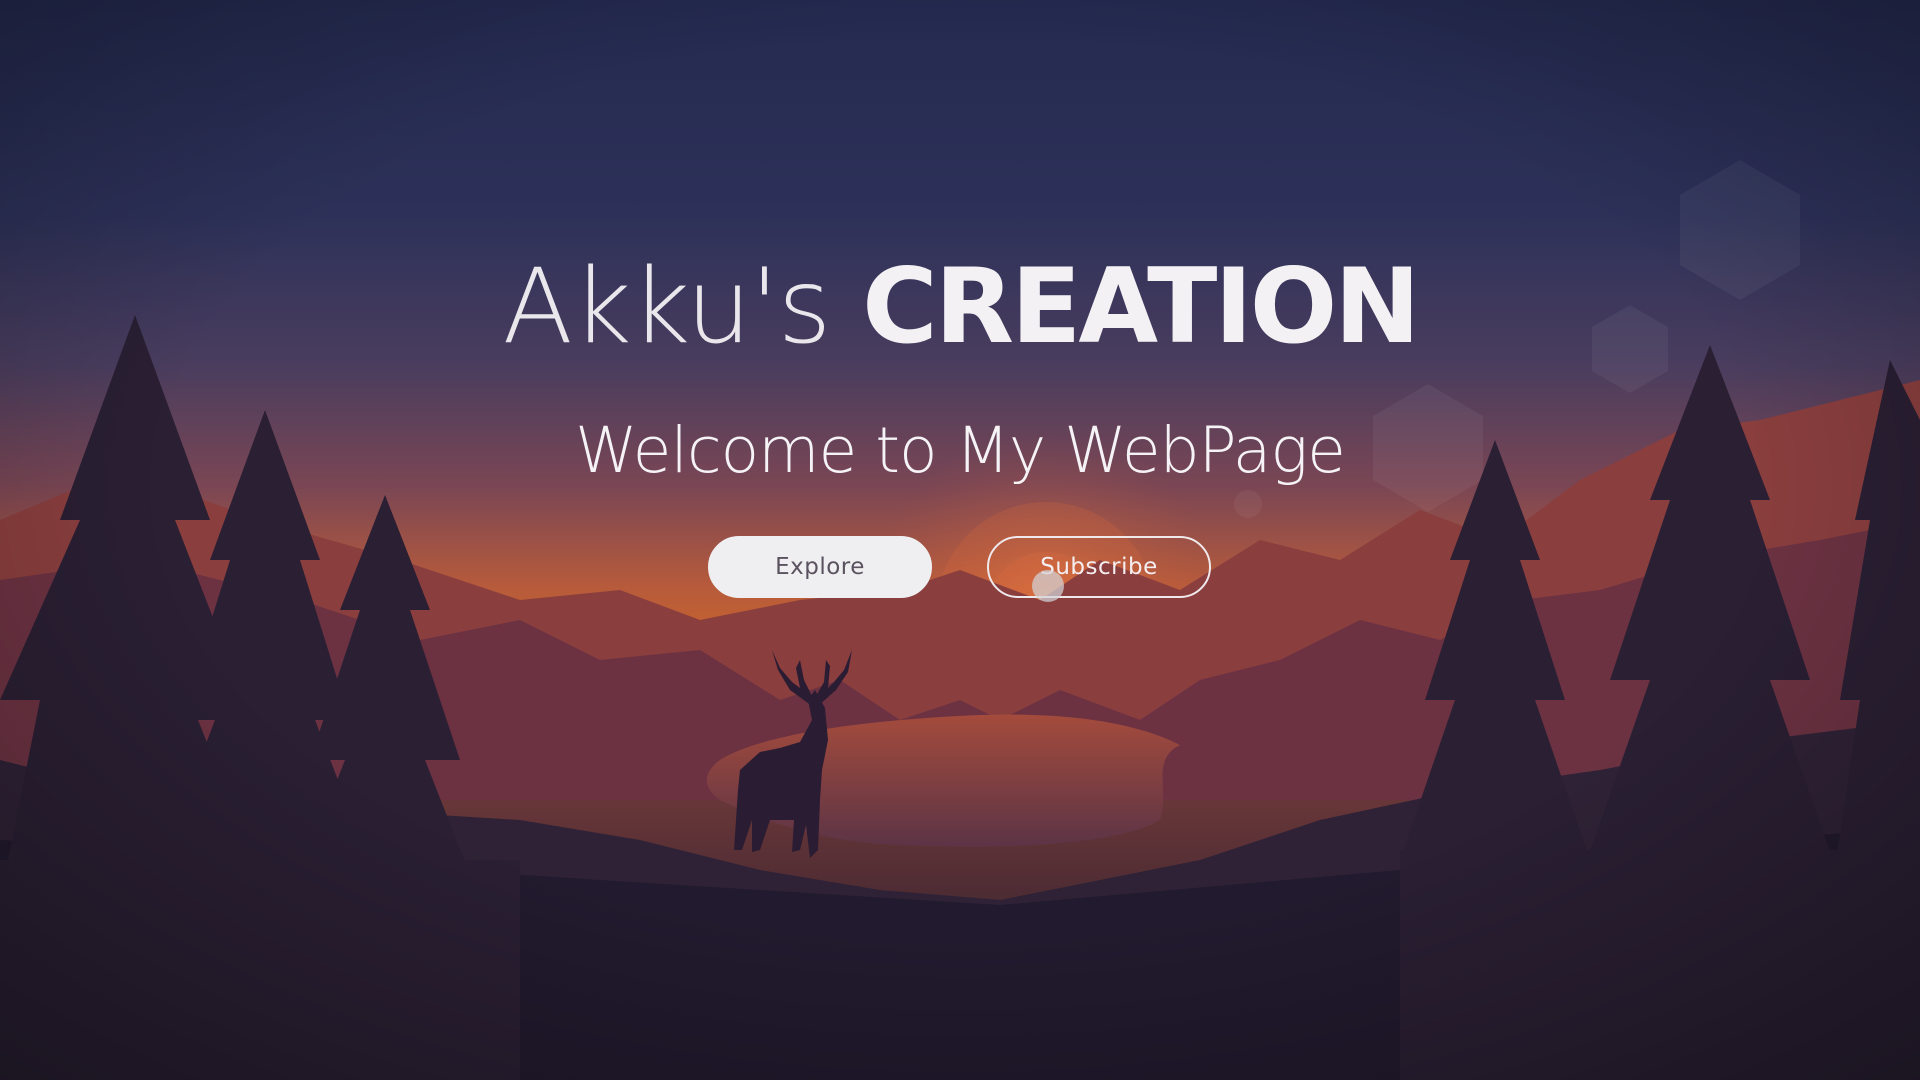  I want to click on subscribe-button: Subscribe, so click(1099, 567).